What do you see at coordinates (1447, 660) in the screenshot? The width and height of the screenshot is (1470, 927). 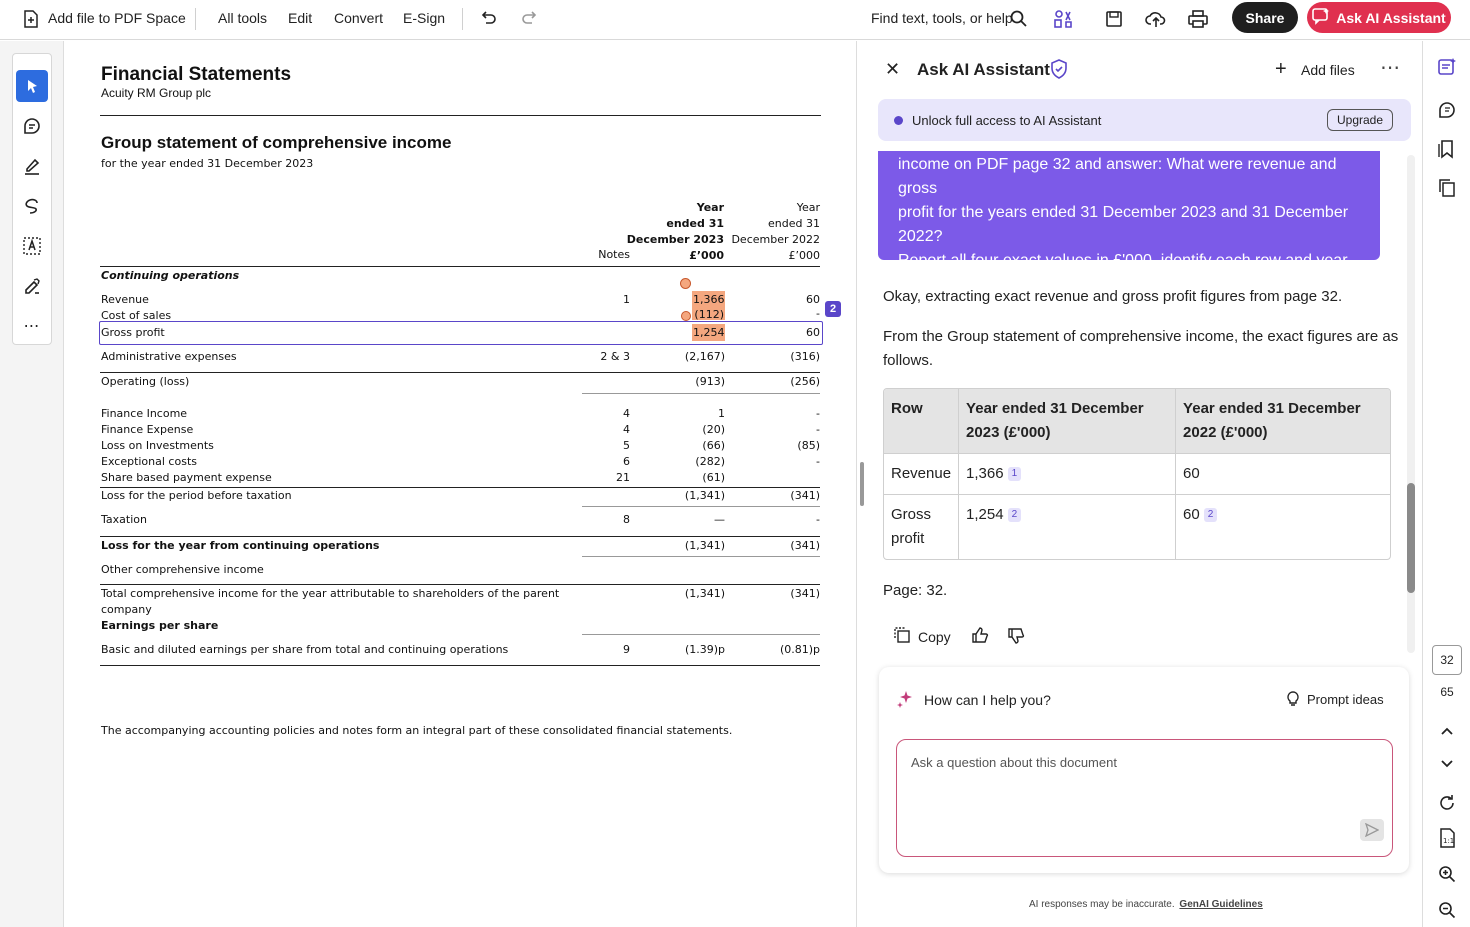 I see `page-number-input: 32` at bounding box center [1447, 660].